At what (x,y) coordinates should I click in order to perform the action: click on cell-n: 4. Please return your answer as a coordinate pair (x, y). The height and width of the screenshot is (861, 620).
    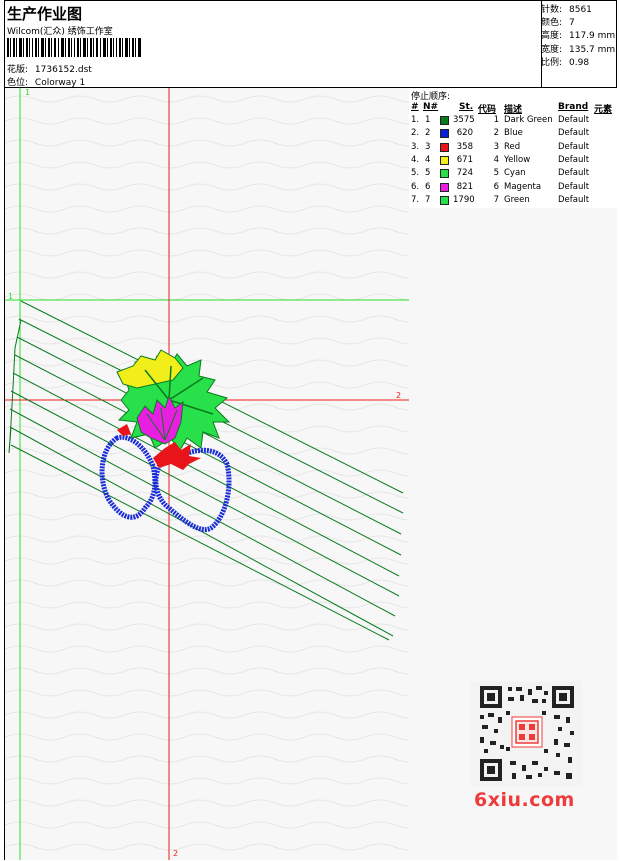
    Looking at the image, I should click on (428, 159).